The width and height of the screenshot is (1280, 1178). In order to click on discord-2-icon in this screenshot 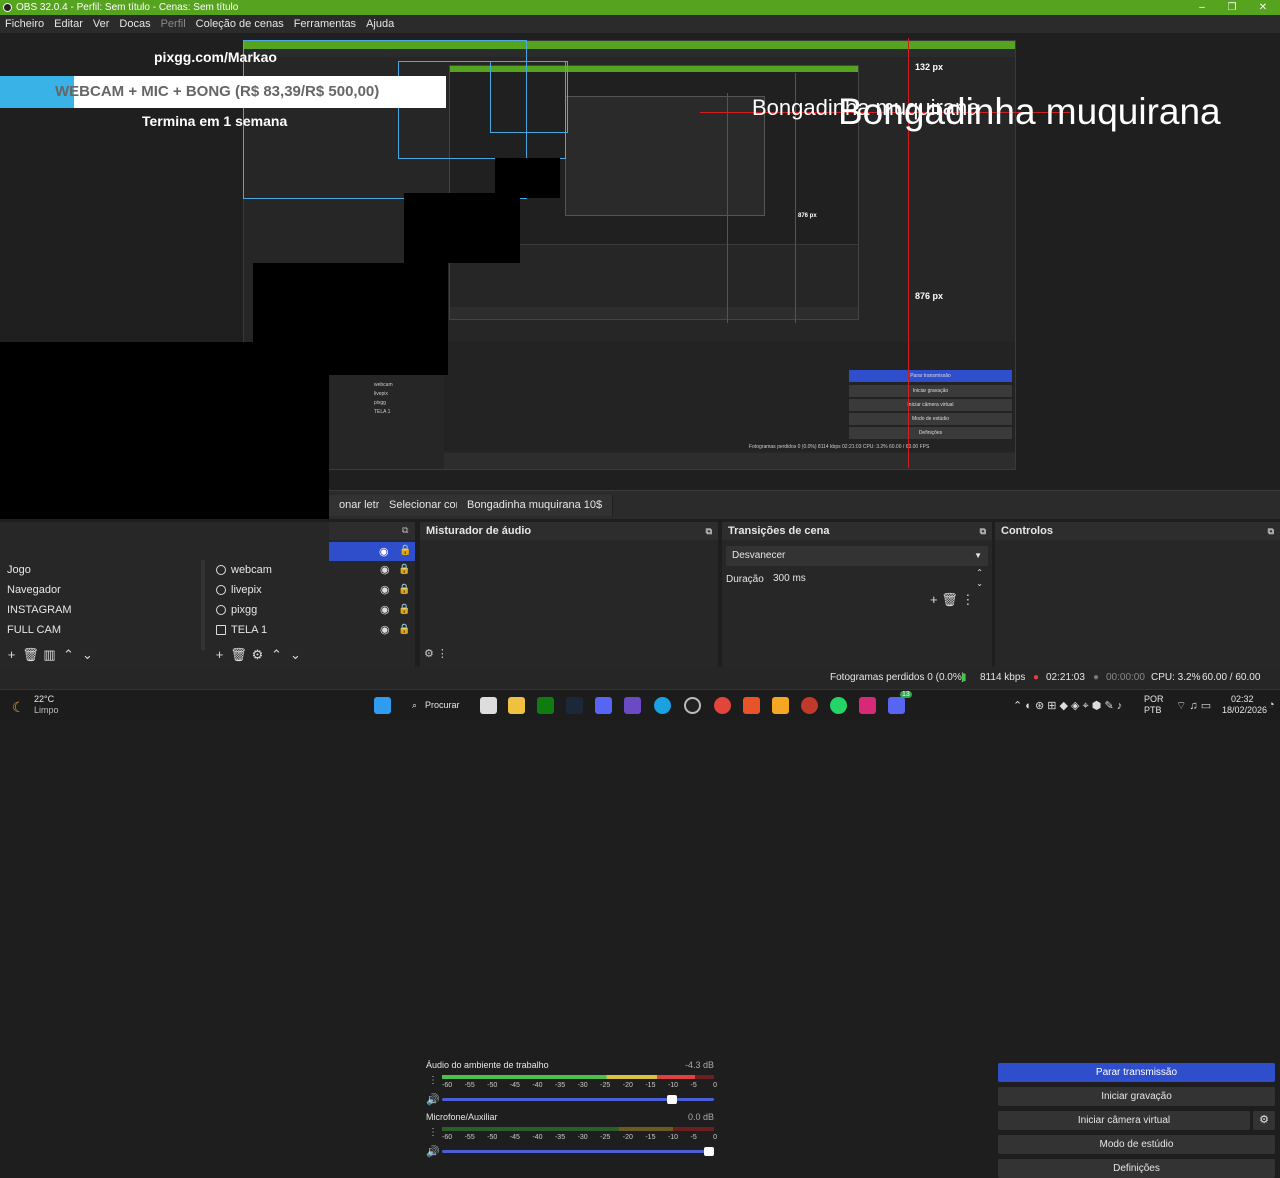, I will do `click(632, 705)`.